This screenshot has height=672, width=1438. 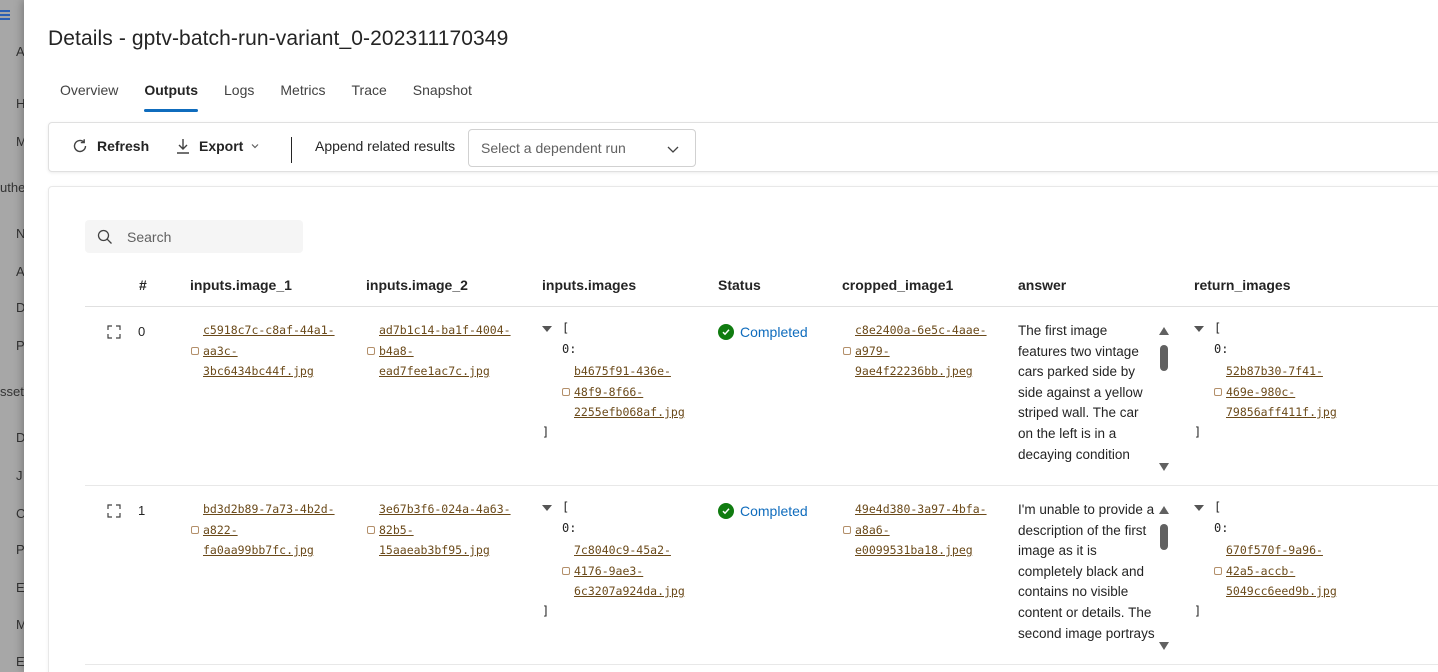 I want to click on bg-nav-item: C, so click(x=20, y=513).